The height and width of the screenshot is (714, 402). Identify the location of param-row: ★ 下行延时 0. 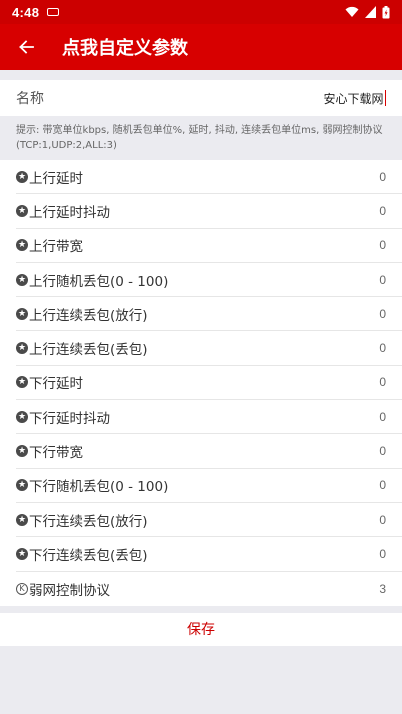
(209, 383).